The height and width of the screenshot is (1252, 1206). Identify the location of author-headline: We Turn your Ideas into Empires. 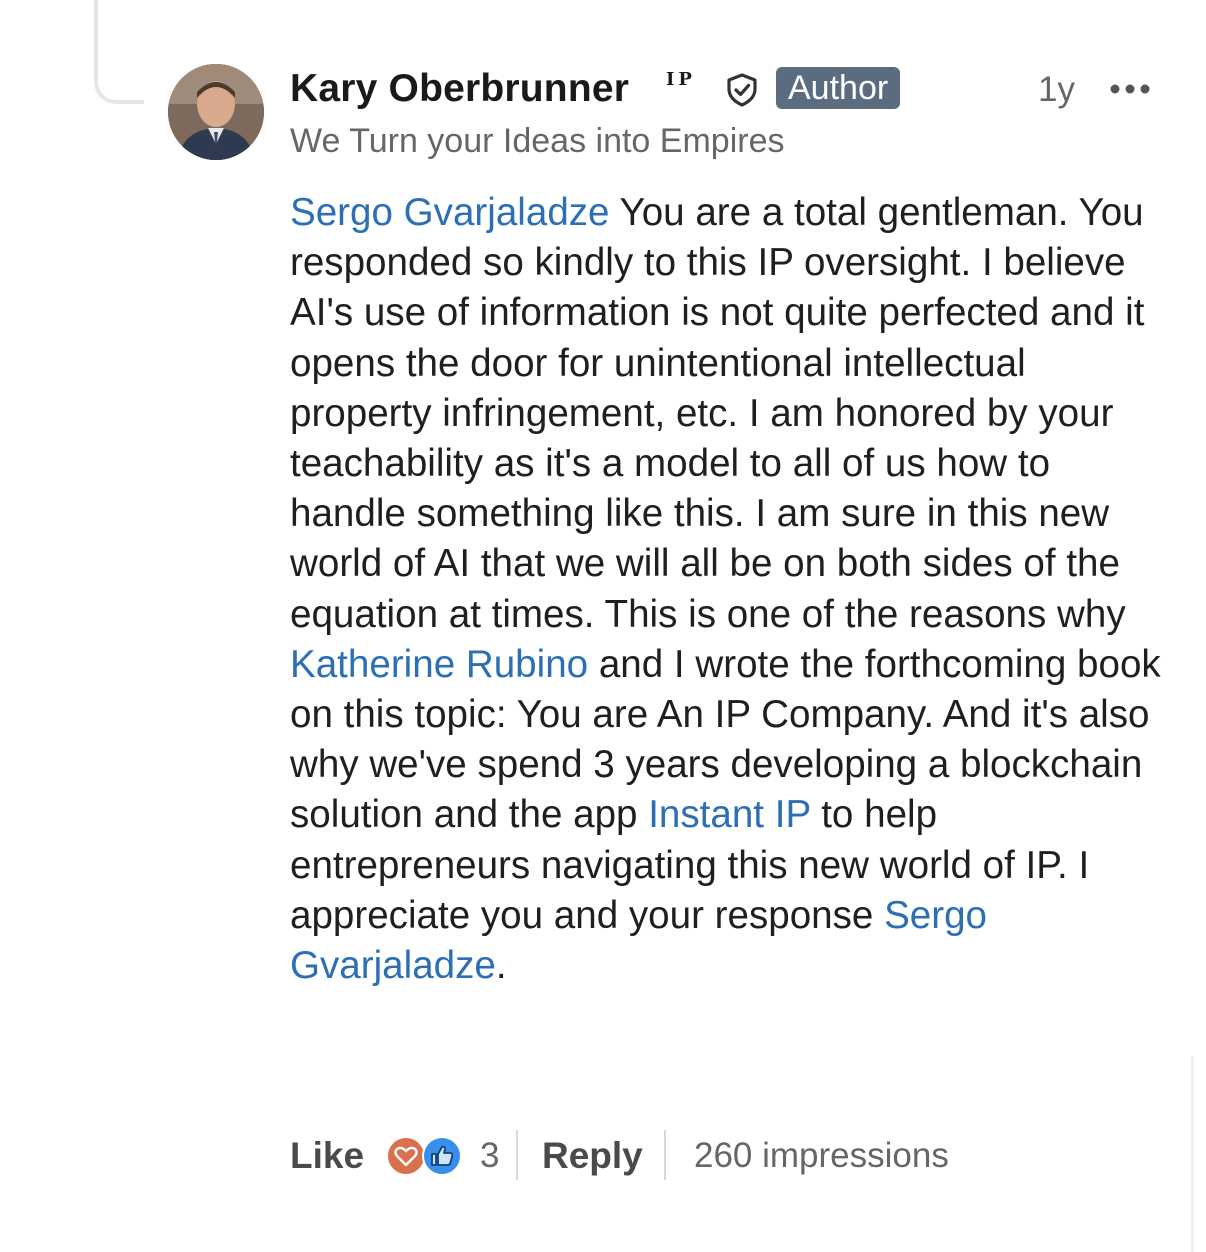
(537, 141).